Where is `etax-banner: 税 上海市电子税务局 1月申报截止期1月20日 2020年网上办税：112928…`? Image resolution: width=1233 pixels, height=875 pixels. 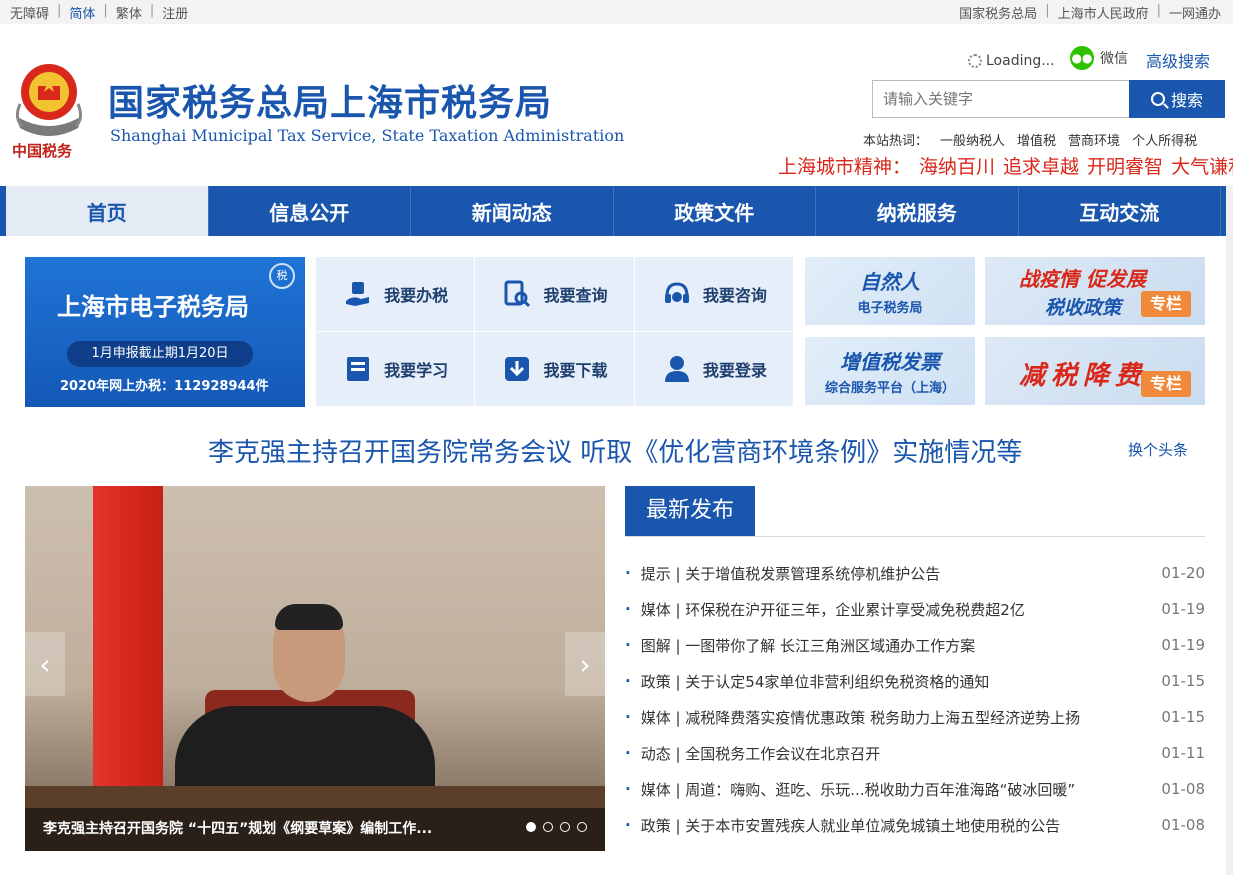 etax-banner: 税 上海市电子税务局 1月申报截止期1月20日 2020年网上办税：112928… is located at coordinates (165, 332).